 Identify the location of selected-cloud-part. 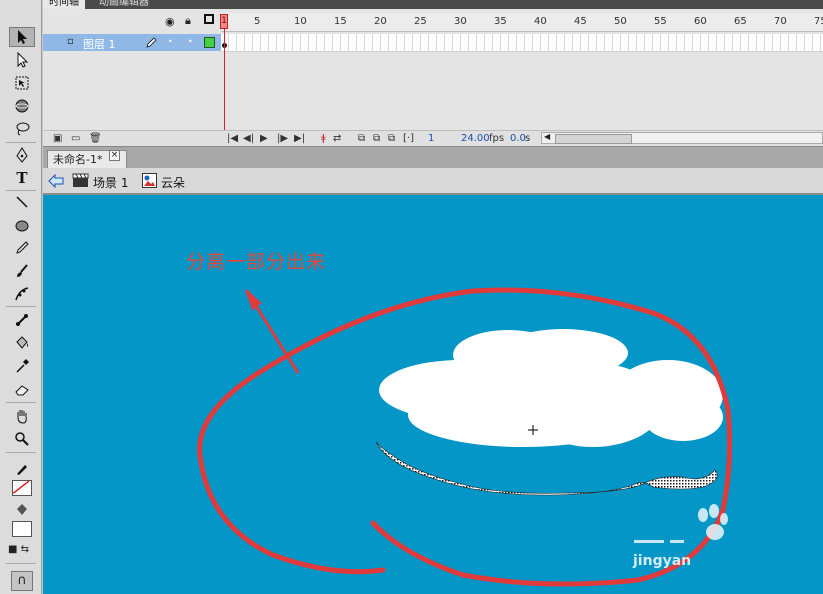
(546, 468).